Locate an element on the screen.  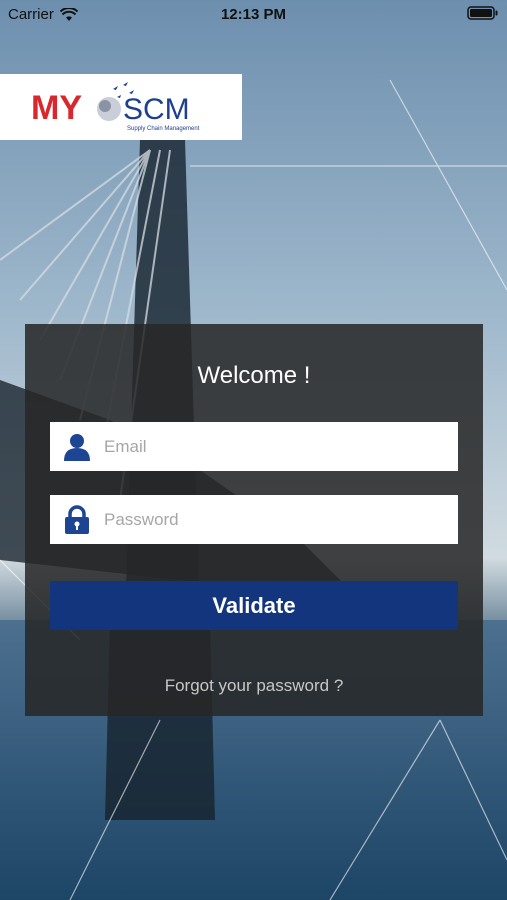
email-field is located at coordinates (254, 446).